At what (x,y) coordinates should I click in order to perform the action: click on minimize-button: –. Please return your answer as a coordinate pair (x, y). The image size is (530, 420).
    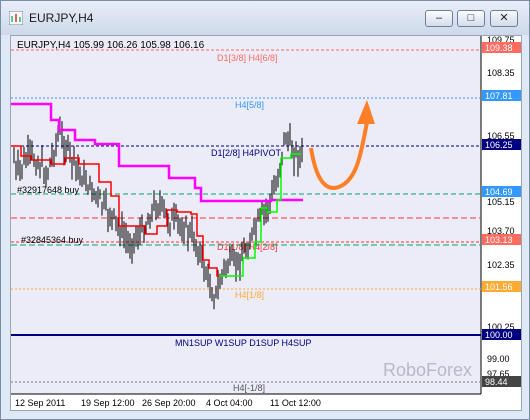
    Looking at the image, I should click on (439, 18).